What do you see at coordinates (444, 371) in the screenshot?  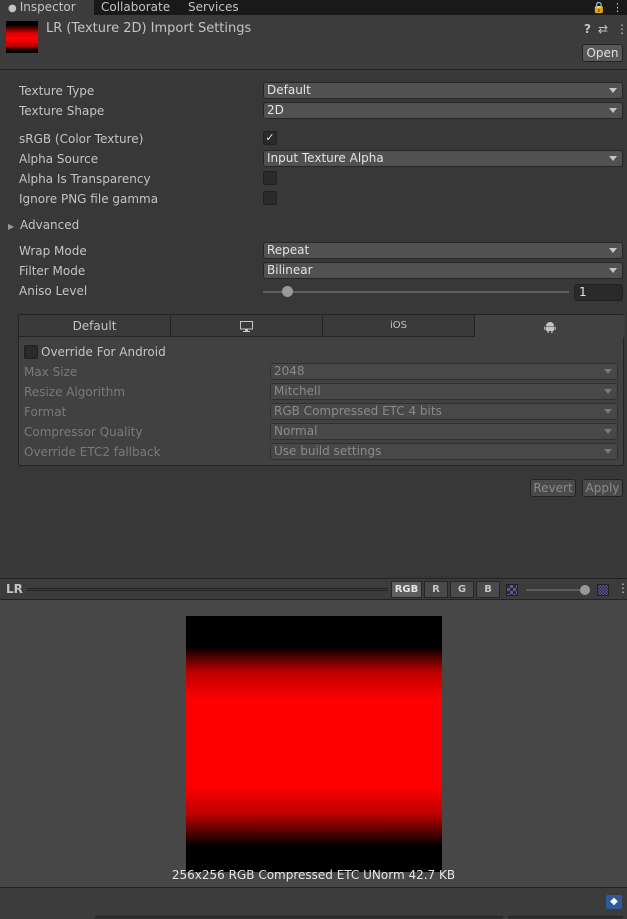 I see `max-size-dropdown: 2048` at bounding box center [444, 371].